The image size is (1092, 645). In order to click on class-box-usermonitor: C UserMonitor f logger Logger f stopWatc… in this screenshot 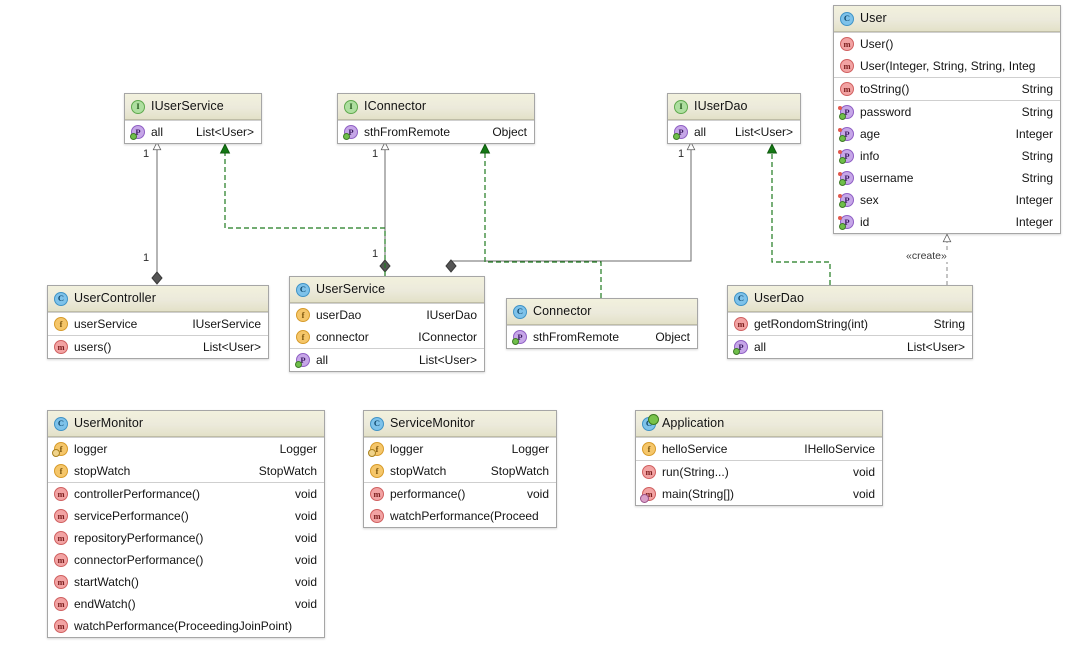, I will do `click(186, 524)`.